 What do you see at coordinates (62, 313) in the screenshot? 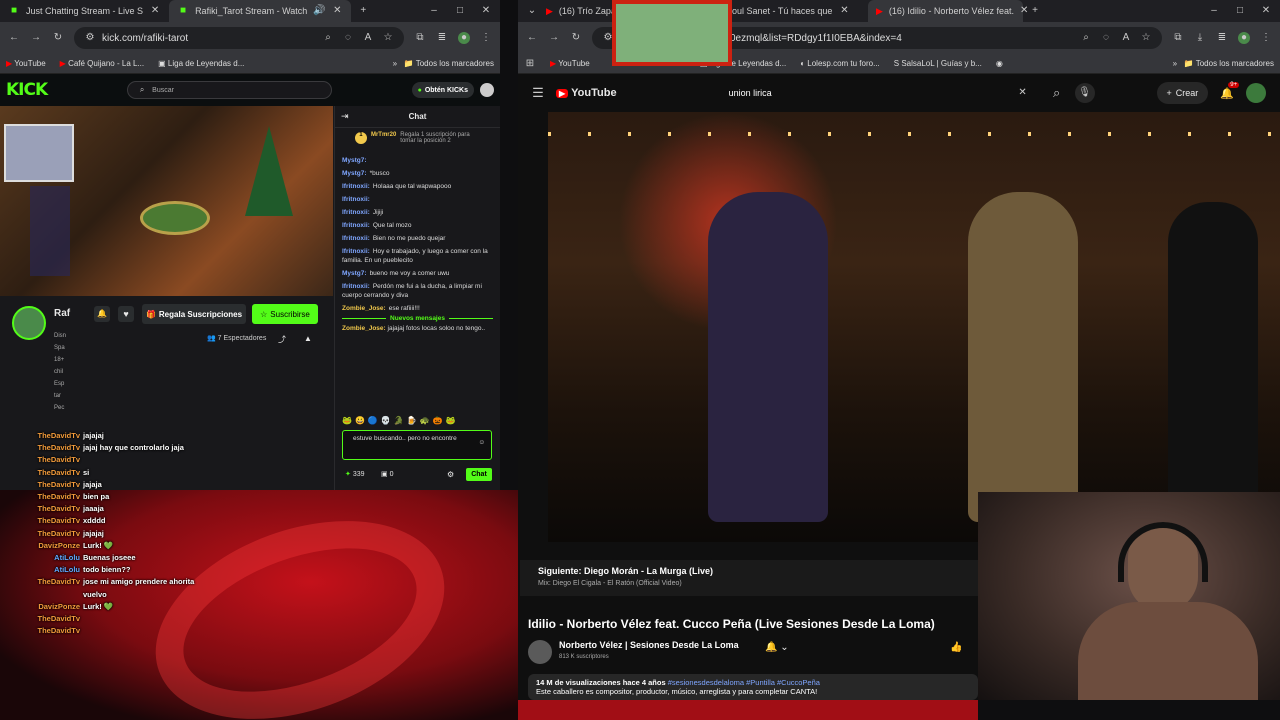
I see `channel-name: Raf` at bounding box center [62, 313].